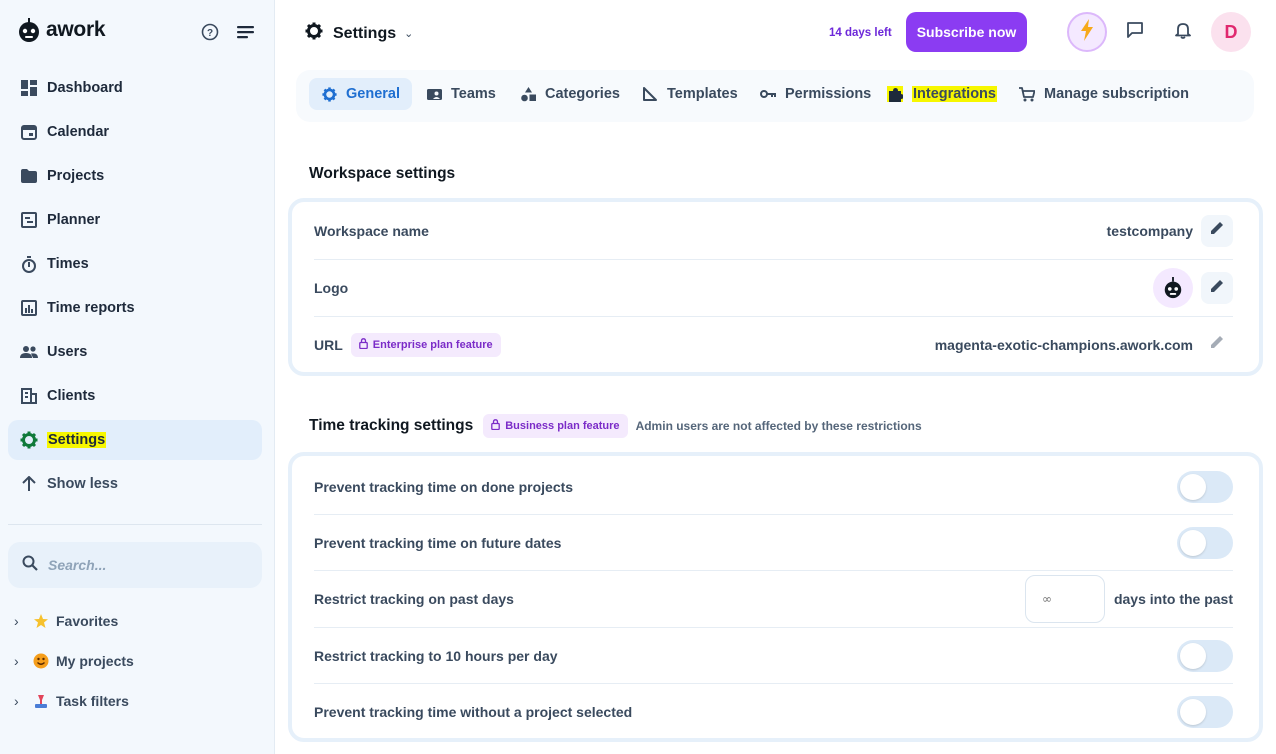 The image size is (1276, 754). I want to click on group-label: Favorites, so click(87, 621).